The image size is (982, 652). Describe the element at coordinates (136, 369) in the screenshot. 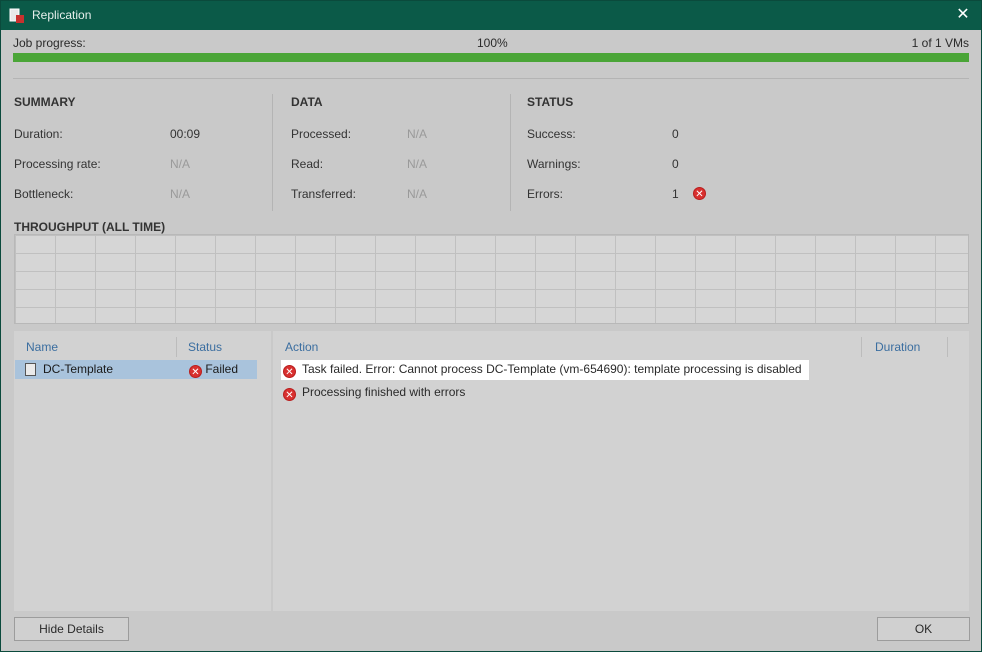

I see `vm-row: DC-Template ✕ Failed` at that location.